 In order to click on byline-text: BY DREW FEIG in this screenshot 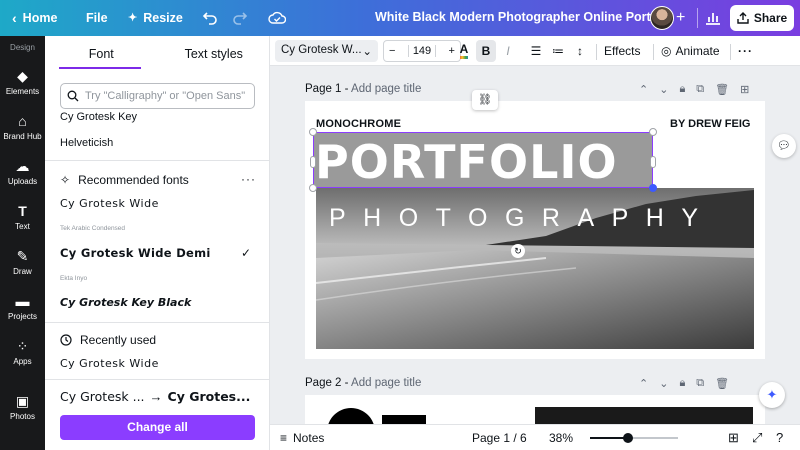, I will do `click(710, 124)`.